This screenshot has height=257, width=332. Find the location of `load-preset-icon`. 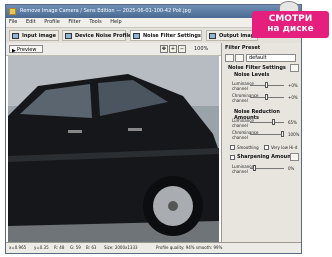

load-preset-icon is located at coordinates (239, 58).